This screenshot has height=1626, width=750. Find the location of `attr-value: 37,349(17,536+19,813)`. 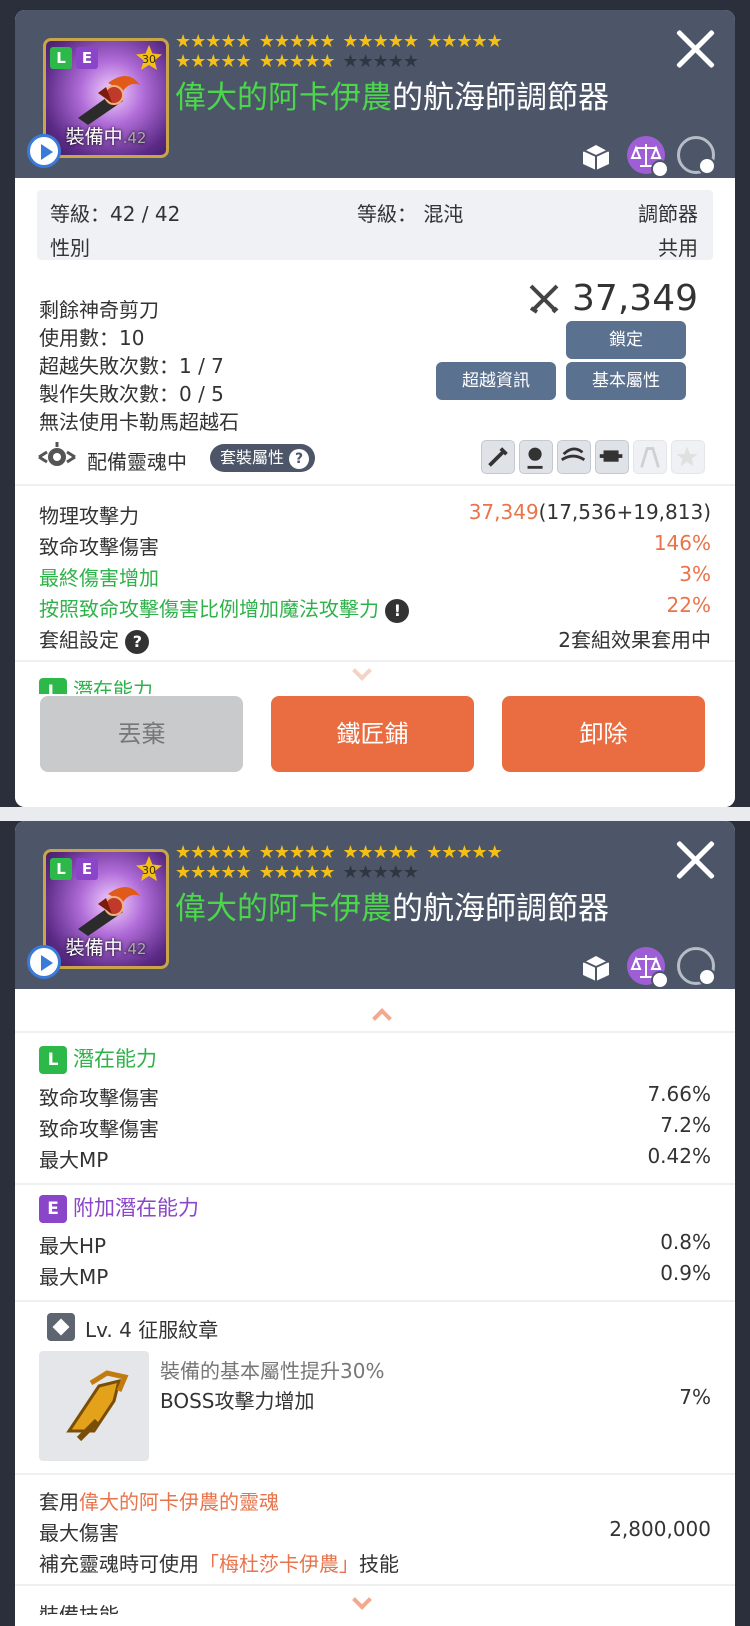

attr-value: 37,349(17,536+19,813) is located at coordinates (590, 512).